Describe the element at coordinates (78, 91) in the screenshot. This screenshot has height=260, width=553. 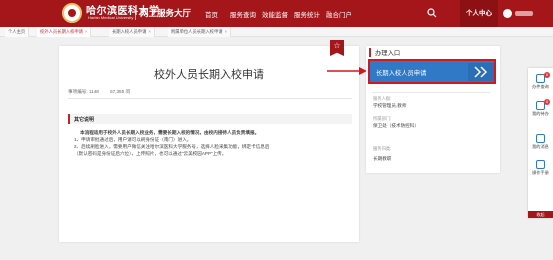
I see `item-id-label: 事项编号:` at that location.